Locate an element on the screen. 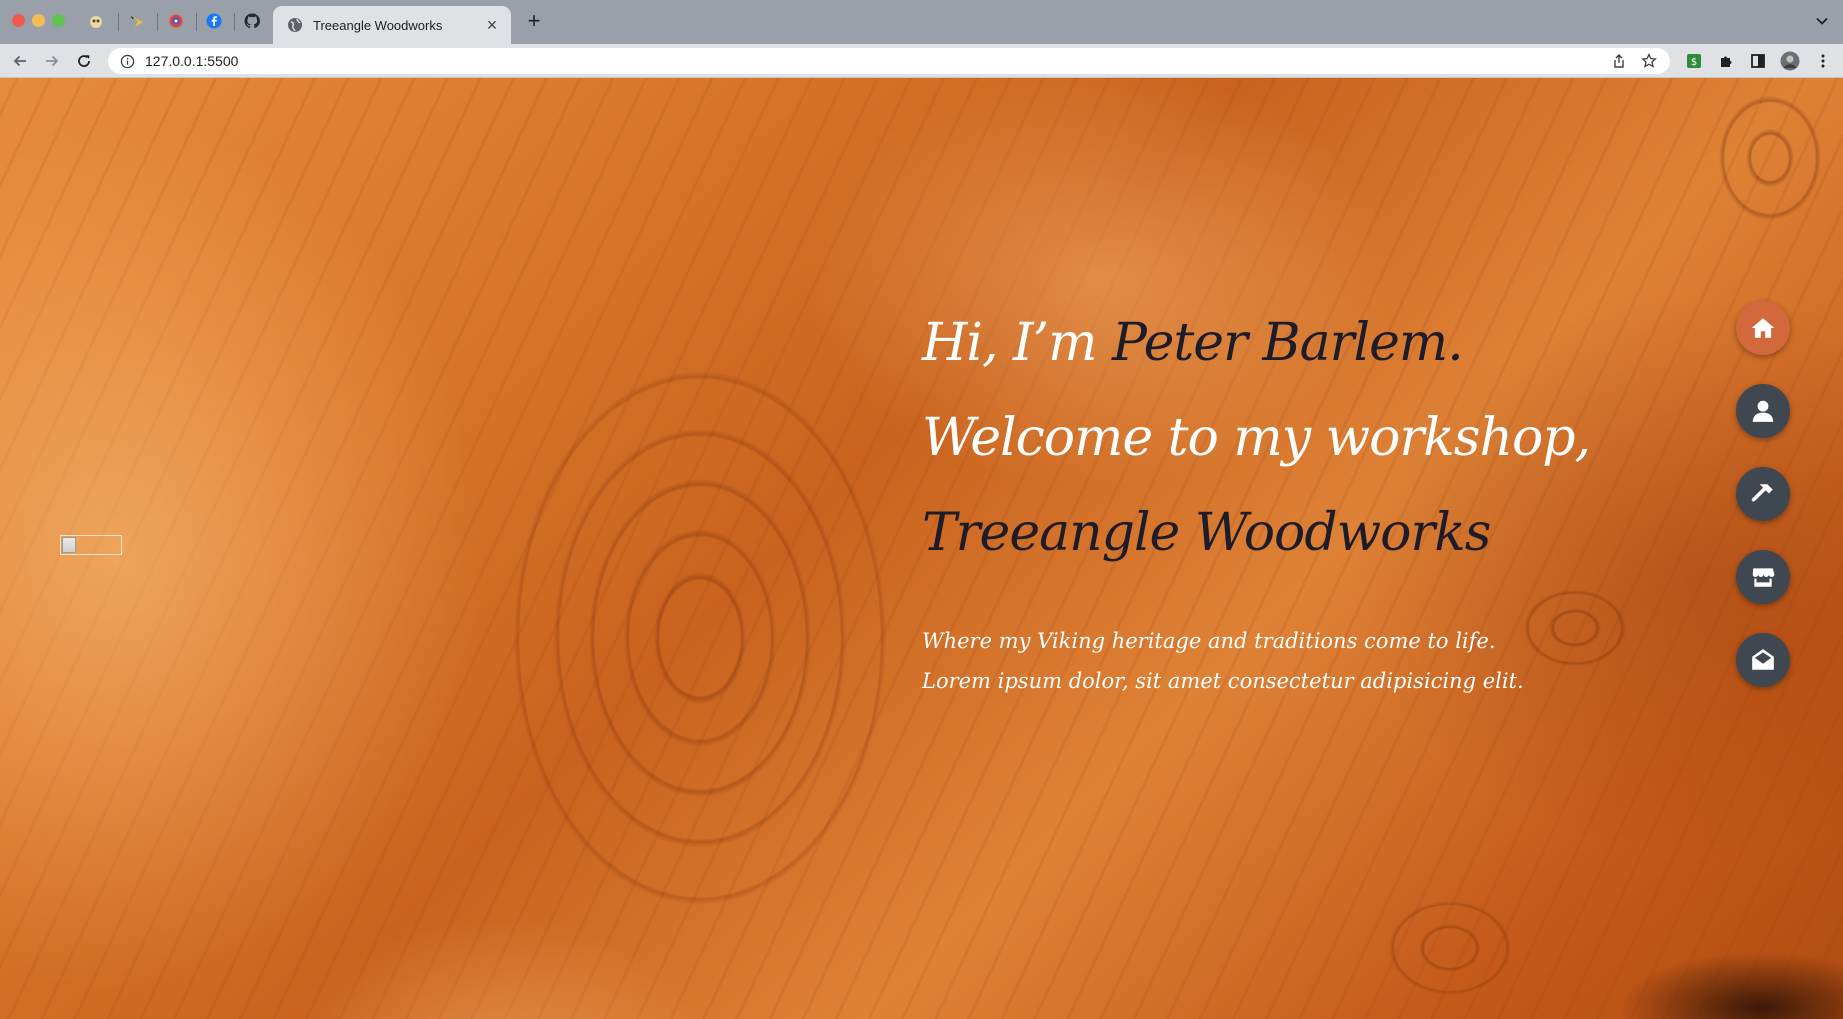 The image size is (1843, 1019). nav-shop-button is located at coordinates (1763, 577).